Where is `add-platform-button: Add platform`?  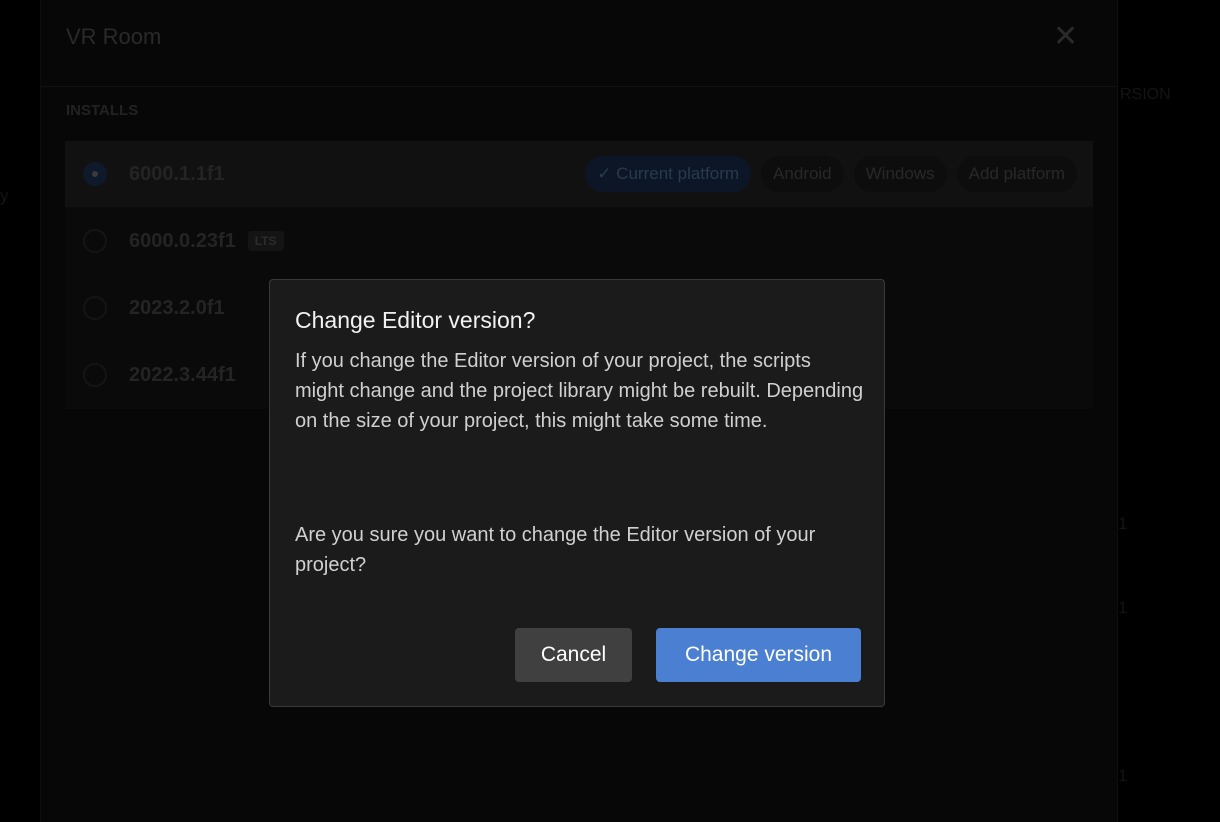
add-platform-button: Add platform is located at coordinates (1016, 174).